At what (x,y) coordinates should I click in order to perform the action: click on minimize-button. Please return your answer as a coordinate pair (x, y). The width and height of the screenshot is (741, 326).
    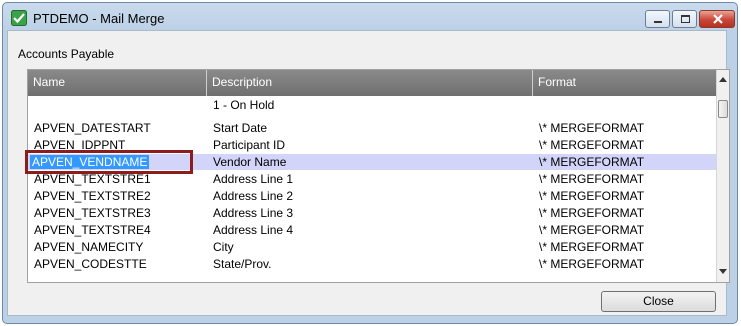
    Looking at the image, I should click on (657, 19).